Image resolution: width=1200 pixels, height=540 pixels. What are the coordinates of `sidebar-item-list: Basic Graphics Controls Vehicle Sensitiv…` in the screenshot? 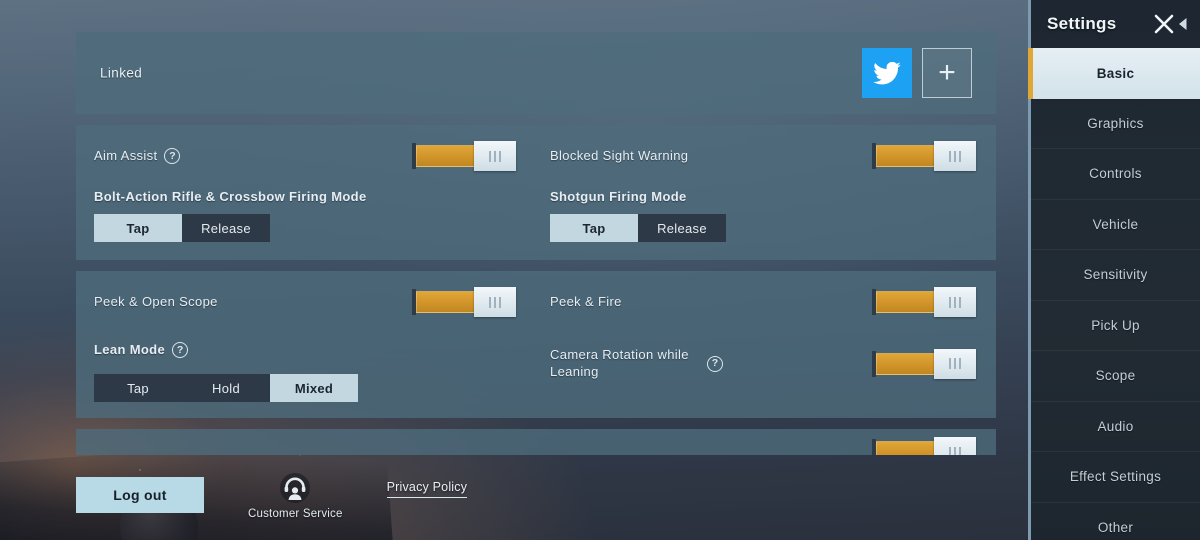 It's located at (1114, 294).